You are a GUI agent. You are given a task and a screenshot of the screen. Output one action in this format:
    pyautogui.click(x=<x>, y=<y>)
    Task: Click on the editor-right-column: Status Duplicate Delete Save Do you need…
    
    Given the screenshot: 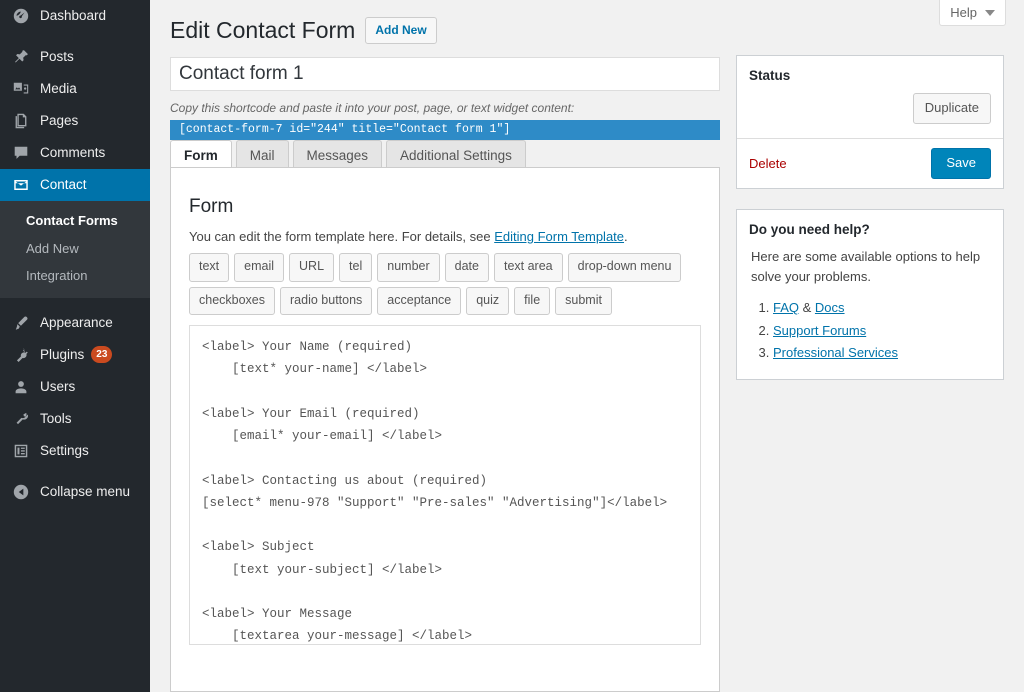 What is the action you would take?
    pyautogui.click(x=870, y=227)
    